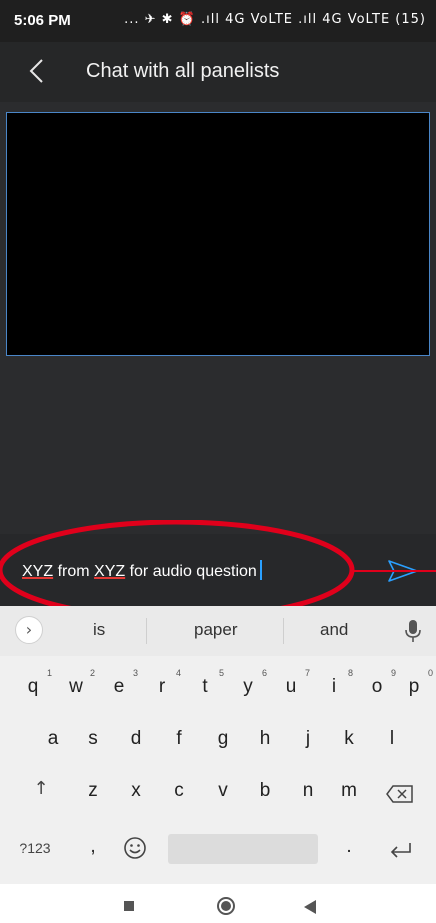 The height and width of the screenshot is (923, 436). What do you see at coordinates (349, 791) in the screenshot?
I see `key: m` at bounding box center [349, 791].